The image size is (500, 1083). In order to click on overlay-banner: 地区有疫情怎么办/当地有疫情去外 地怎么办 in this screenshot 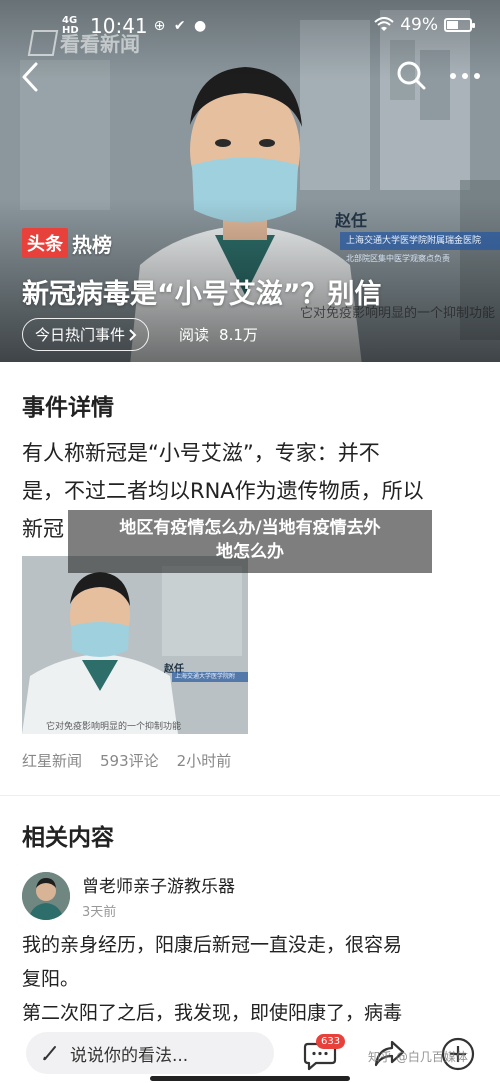, I will do `click(250, 541)`.